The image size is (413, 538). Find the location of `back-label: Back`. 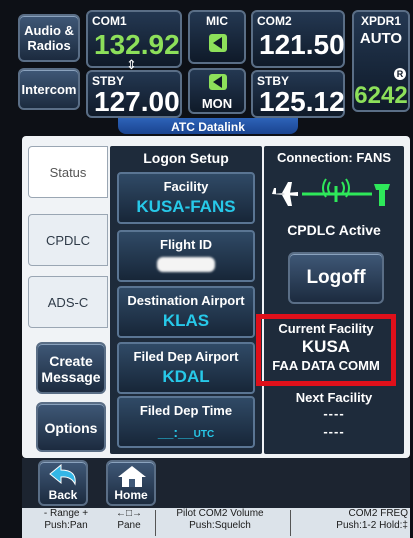

back-label: Back is located at coordinates (63, 495).